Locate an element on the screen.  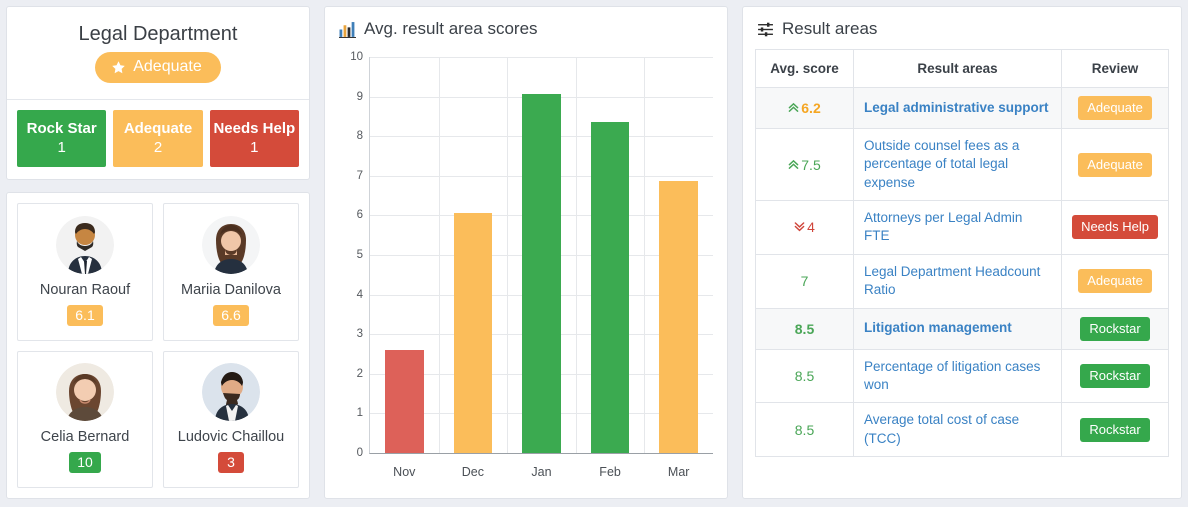
avg-score-value: 6.2 is located at coordinates (811, 108).